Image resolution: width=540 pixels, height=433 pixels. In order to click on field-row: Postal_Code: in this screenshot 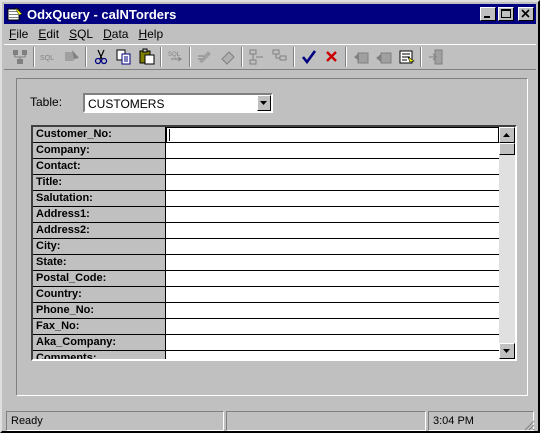, I will do `click(266, 279)`.